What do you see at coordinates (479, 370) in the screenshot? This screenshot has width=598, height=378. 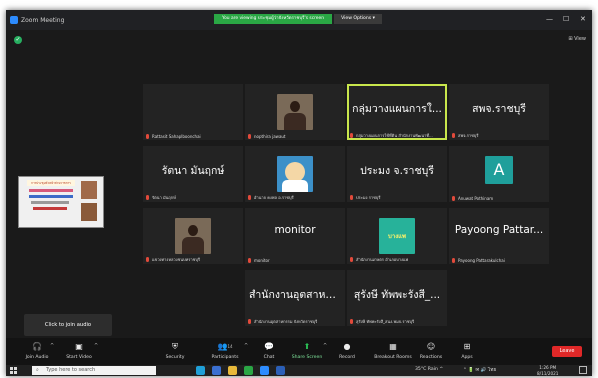 I see `system-tray-icons: ⌃ 🔋 ✉ 🔊 ไทย` at bounding box center [479, 370].